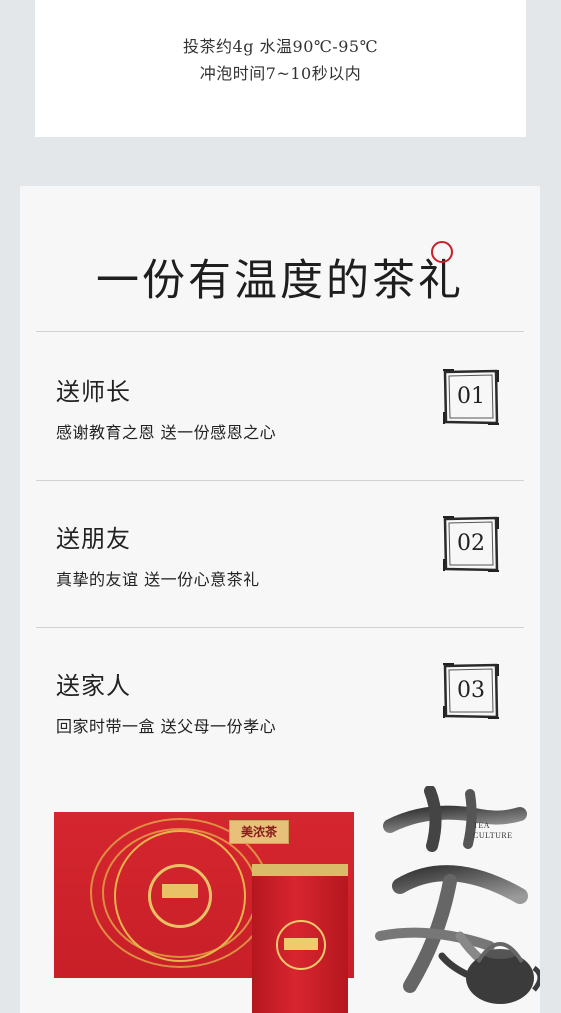 Image resolution: width=561 pixels, height=1013 pixels. I want to click on gift-item-number: 03, so click(471, 690).